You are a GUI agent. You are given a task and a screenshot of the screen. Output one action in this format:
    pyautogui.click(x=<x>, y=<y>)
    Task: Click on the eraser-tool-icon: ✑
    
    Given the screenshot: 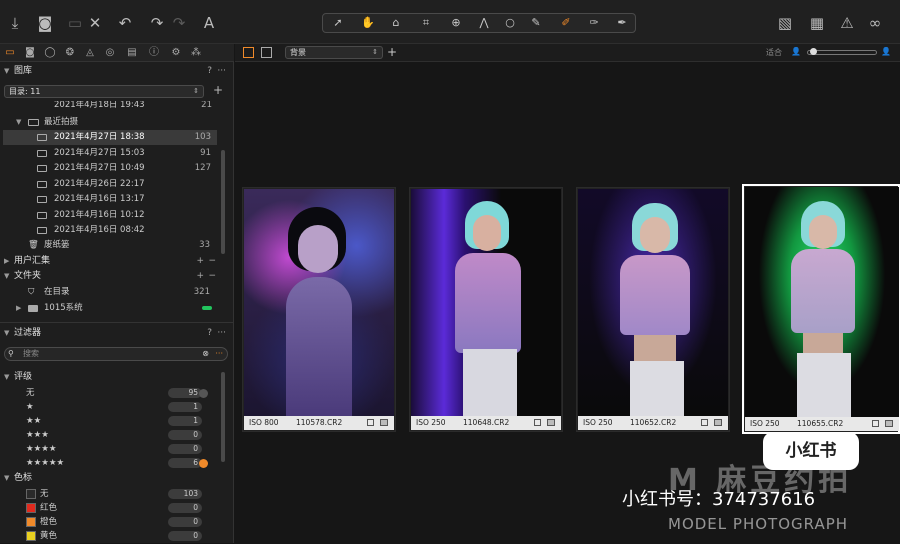 What is the action you would take?
    pyautogui.click(x=594, y=23)
    